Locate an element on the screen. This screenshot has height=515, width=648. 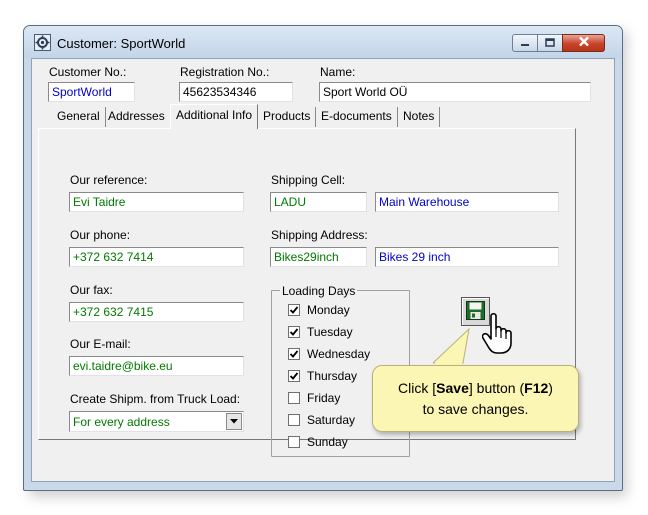
loading-day-sunday: Sunday is located at coordinates (343, 443).